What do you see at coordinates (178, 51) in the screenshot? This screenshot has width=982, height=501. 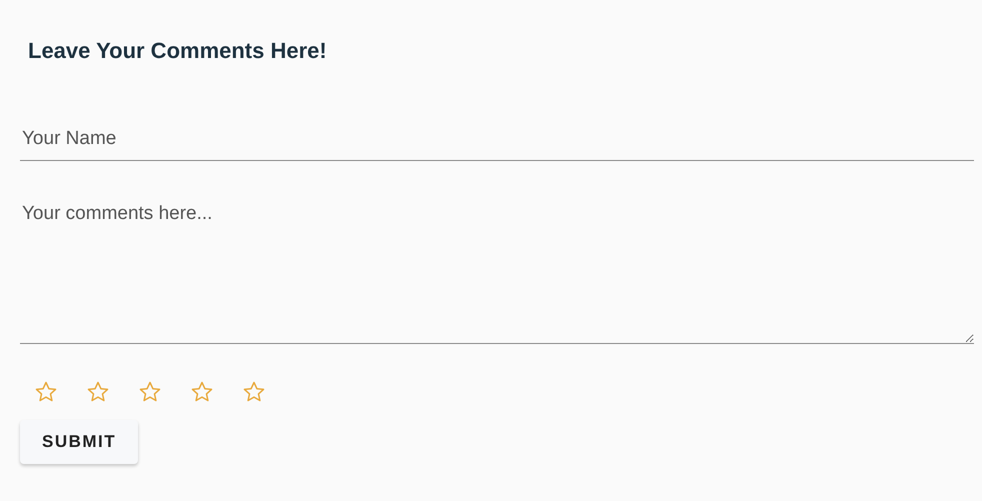 I see `form-title: Leave Your Comments Here!` at bounding box center [178, 51].